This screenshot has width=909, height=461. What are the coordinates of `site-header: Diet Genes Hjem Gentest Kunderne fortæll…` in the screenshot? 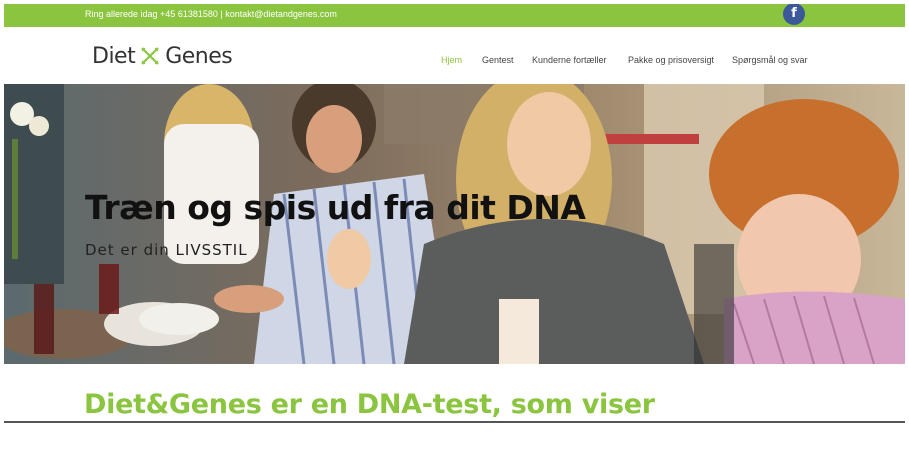 It's located at (454, 55).